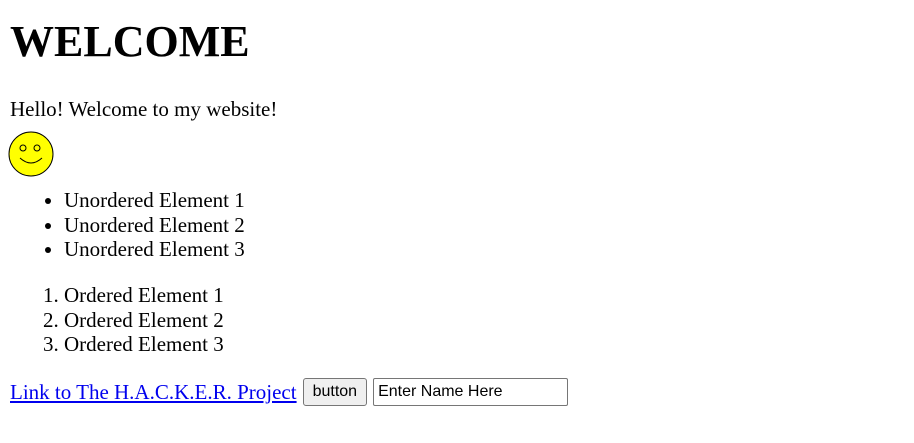  What do you see at coordinates (144, 320) in the screenshot?
I see `list-item: Ordered Element 2` at bounding box center [144, 320].